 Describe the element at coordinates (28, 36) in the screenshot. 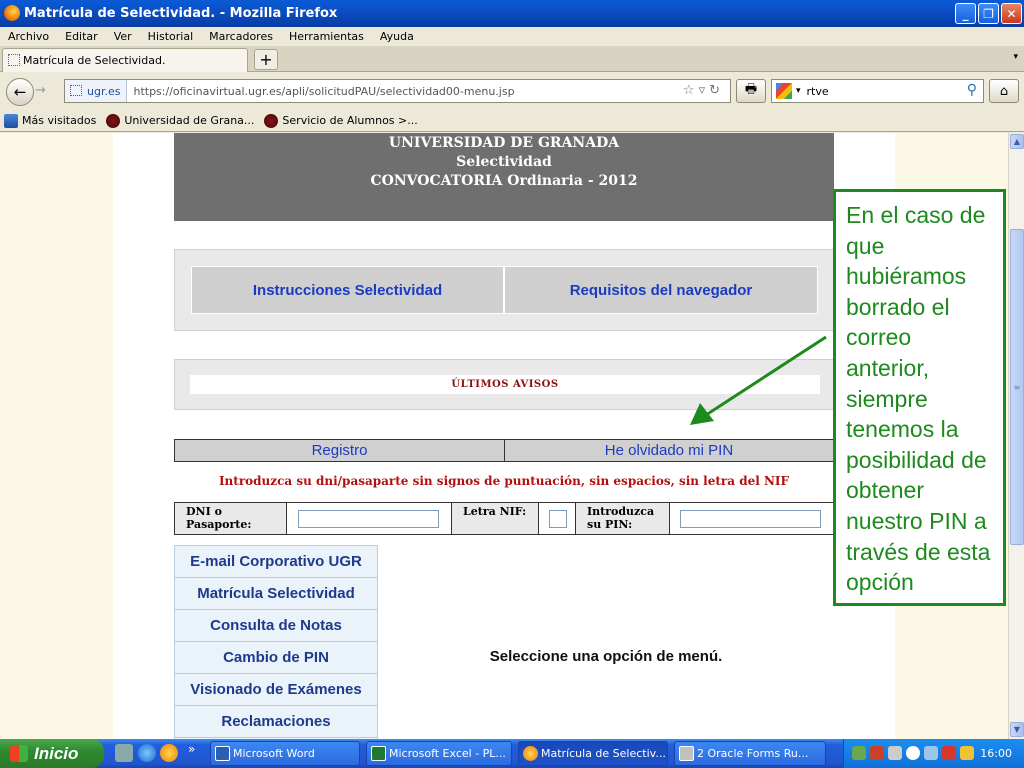

I see `menu-archivo: Archivo` at that location.